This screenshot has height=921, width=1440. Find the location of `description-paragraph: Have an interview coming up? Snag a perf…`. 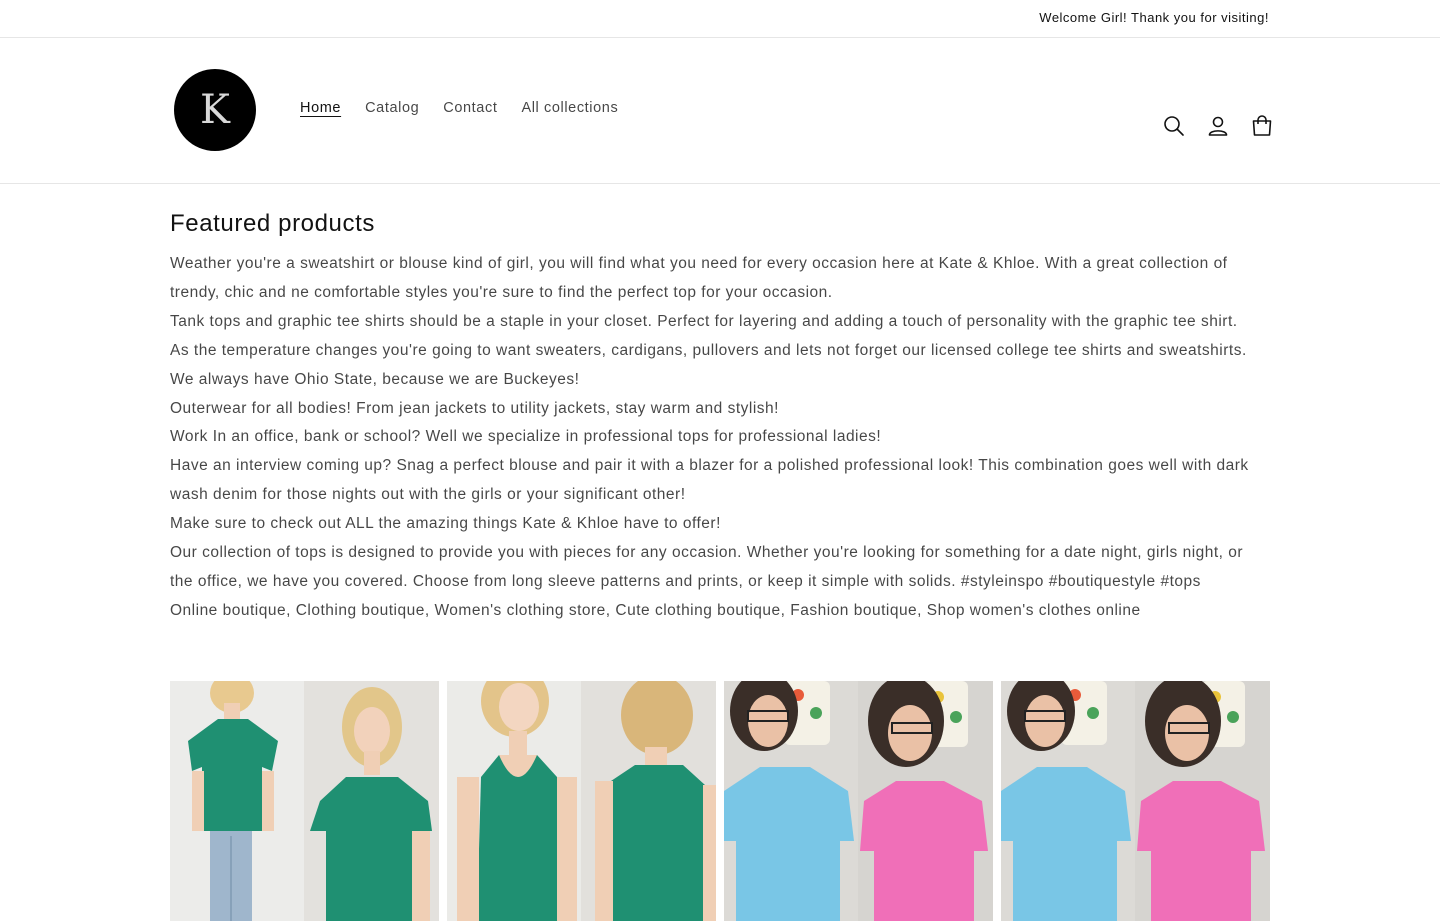

description-paragraph: Have an interview coming up? Snag a perf… is located at coordinates (709, 480).